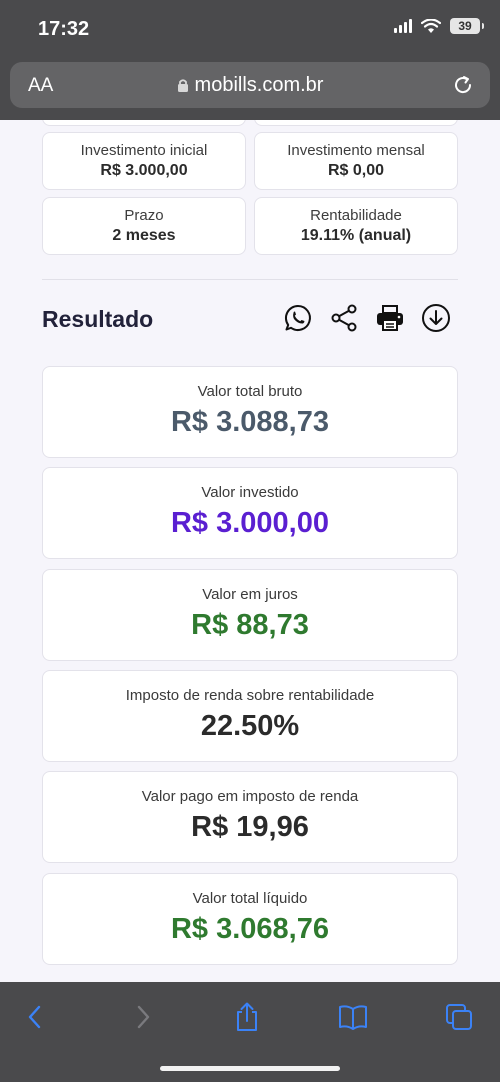  I want to click on reload-icon, so click(463, 85).